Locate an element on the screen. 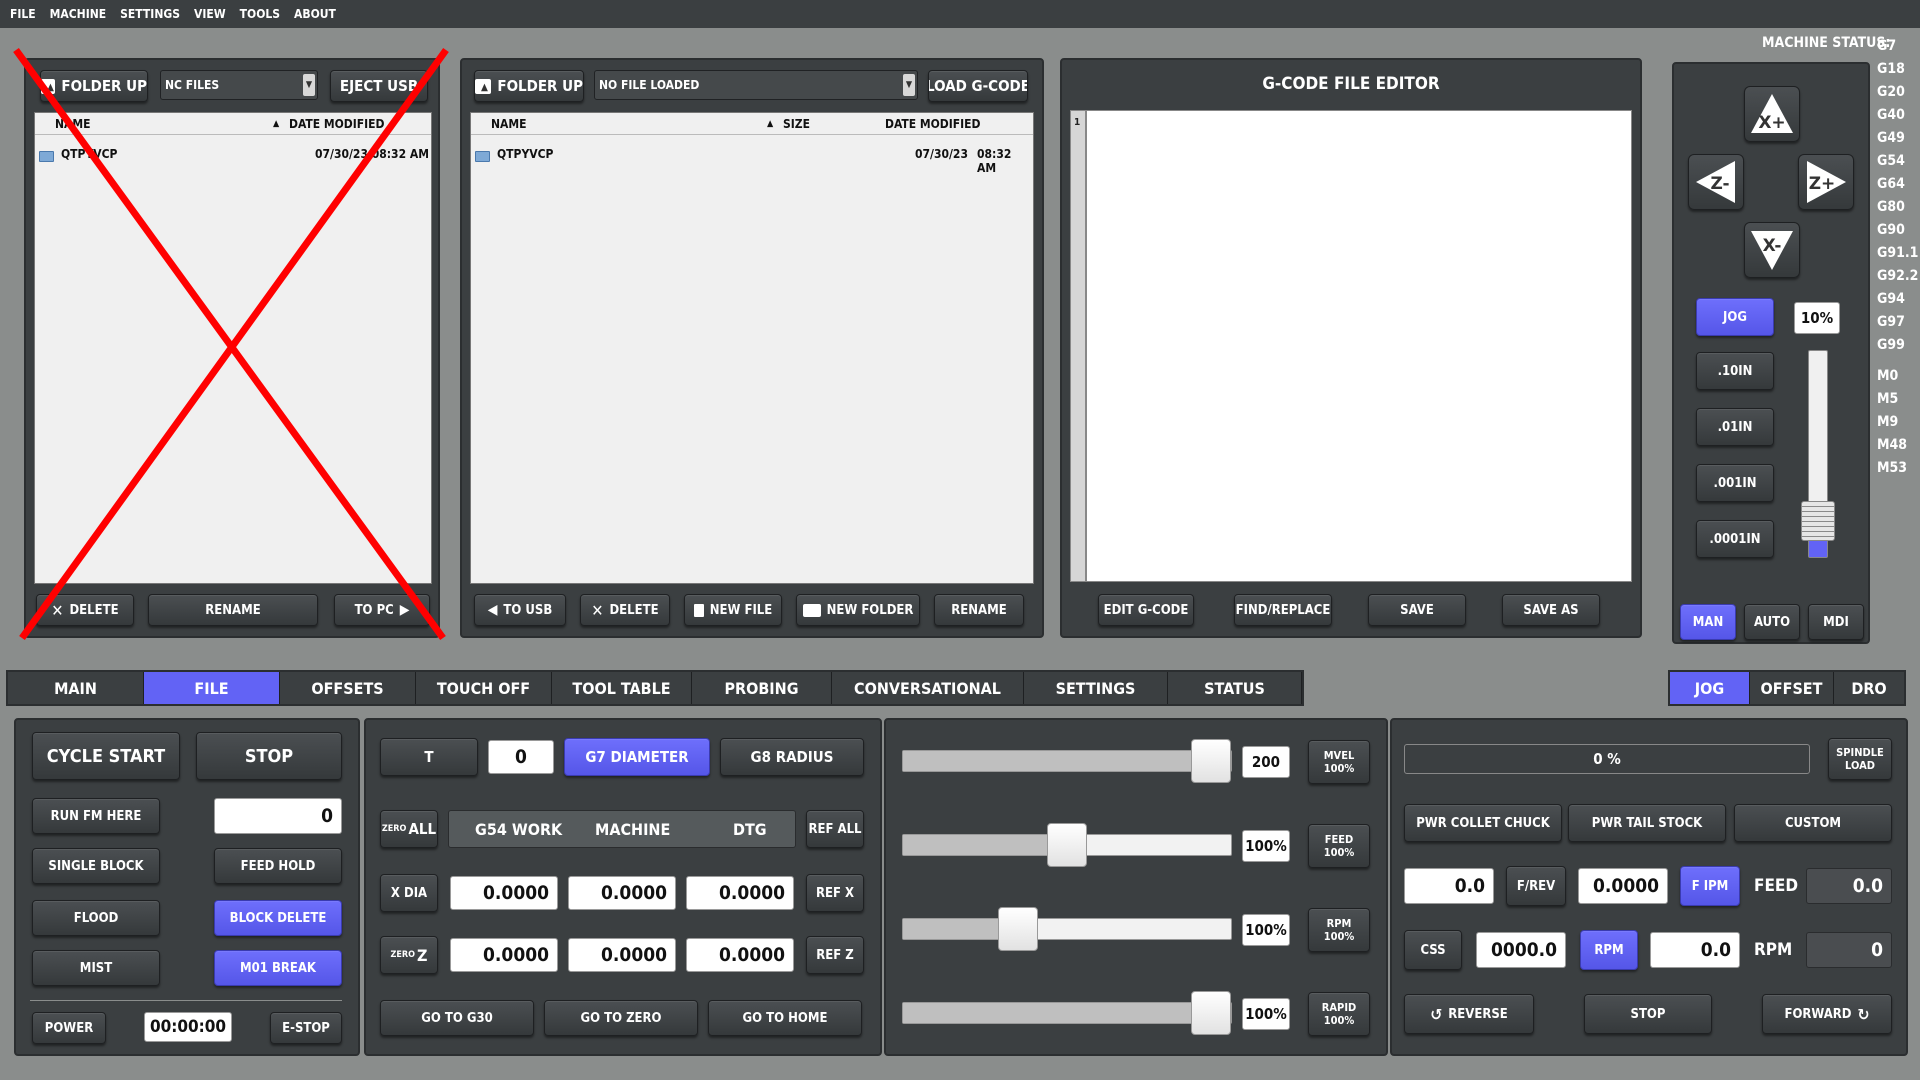 This screenshot has width=1920, height=1080. menu-tools: TOOLS is located at coordinates (260, 14).